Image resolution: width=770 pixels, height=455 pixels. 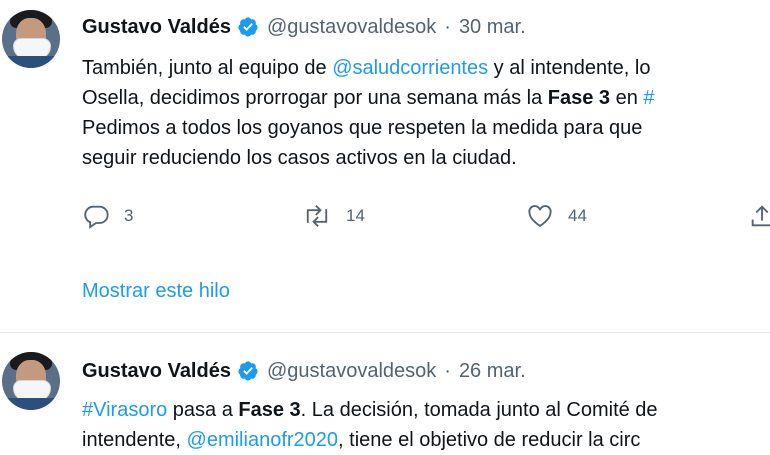 I want to click on tweet-divider, so click(x=385, y=332).